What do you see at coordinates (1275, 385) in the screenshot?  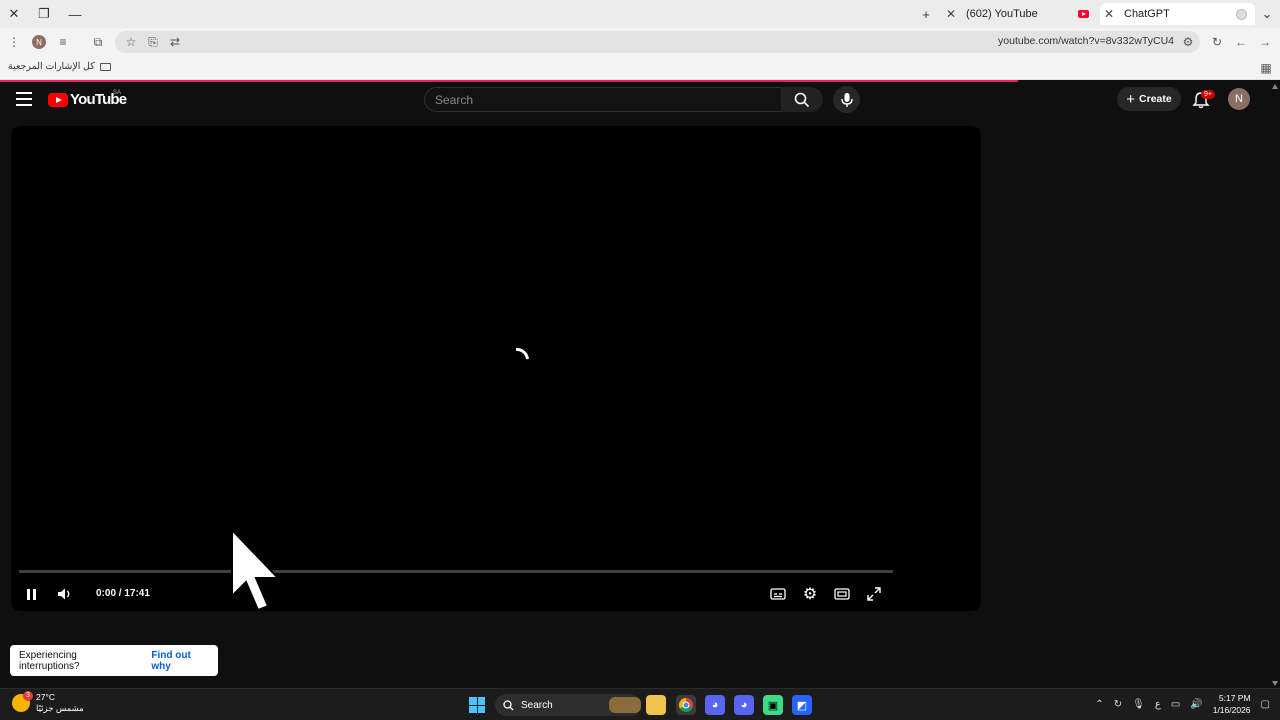 I see `page-scrollbar` at bounding box center [1275, 385].